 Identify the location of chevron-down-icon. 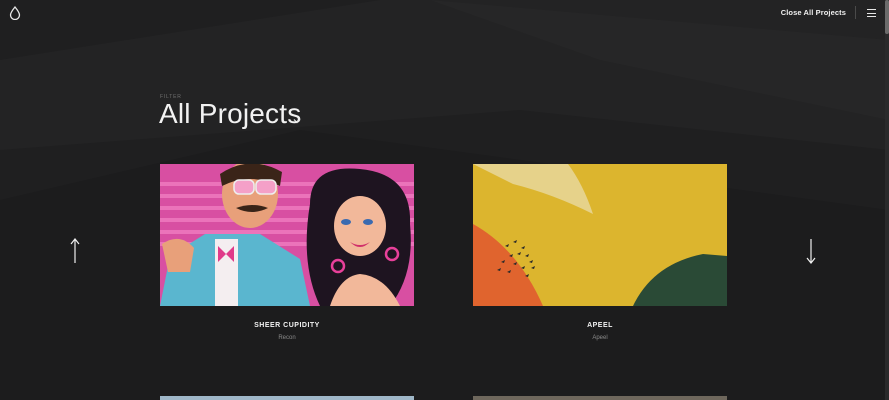
(297, 121).